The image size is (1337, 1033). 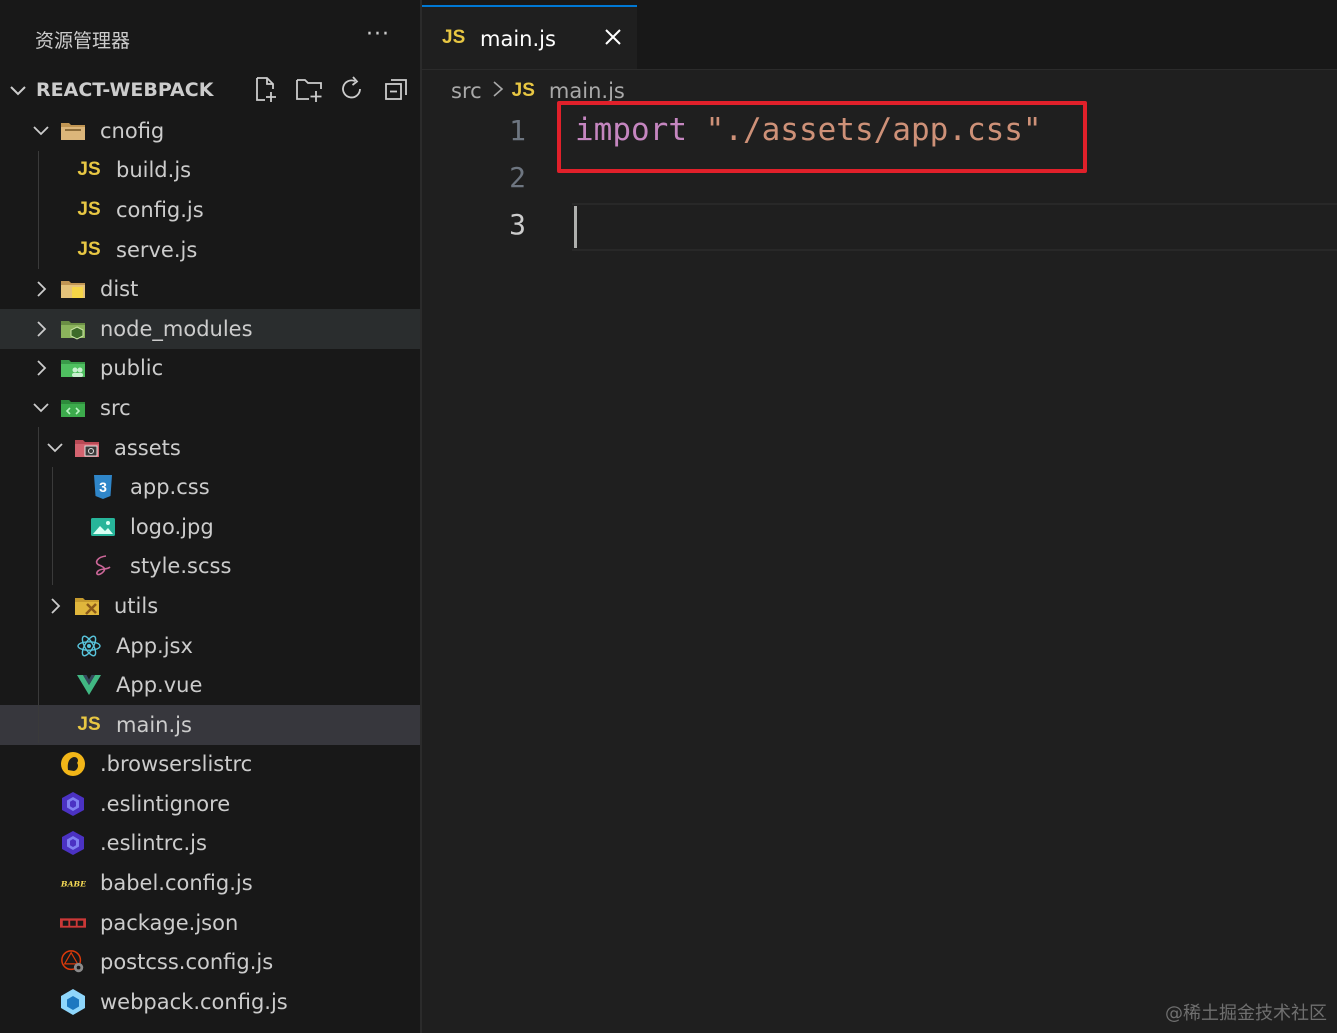 What do you see at coordinates (1246, 1013) in the screenshot?
I see `watermark: @稀土掘金技术社区` at bounding box center [1246, 1013].